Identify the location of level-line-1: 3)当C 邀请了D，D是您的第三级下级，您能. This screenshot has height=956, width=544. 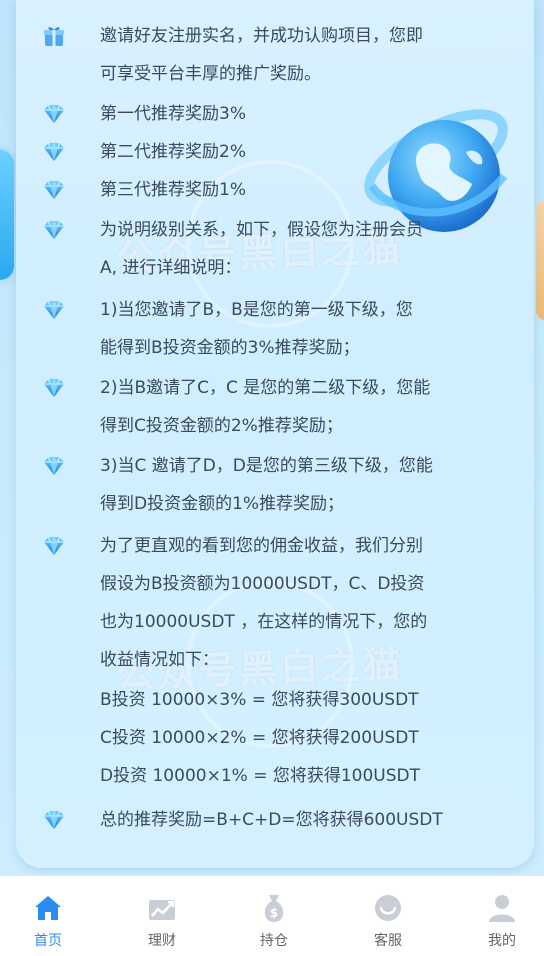
(266, 466).